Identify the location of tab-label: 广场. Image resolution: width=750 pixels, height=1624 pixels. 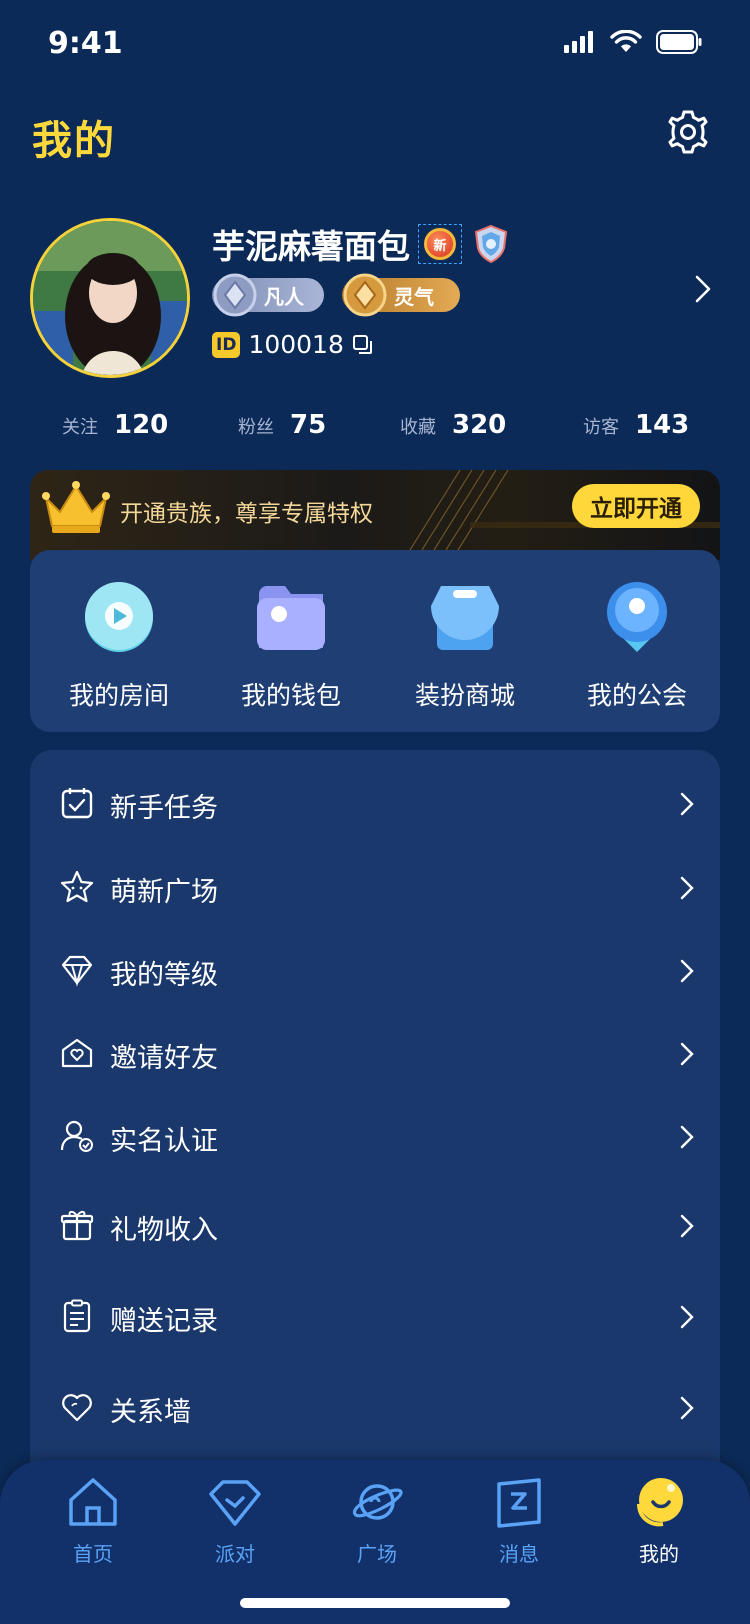
(377, 1554).